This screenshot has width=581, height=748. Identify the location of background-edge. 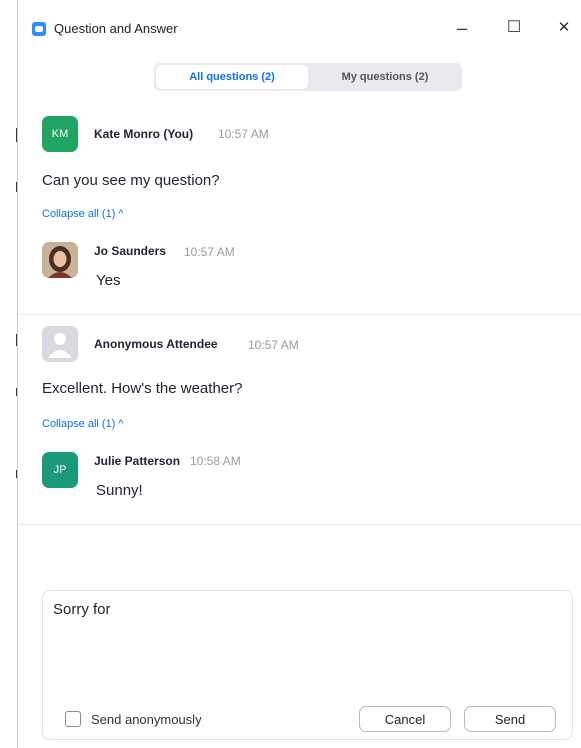
(9, 374).